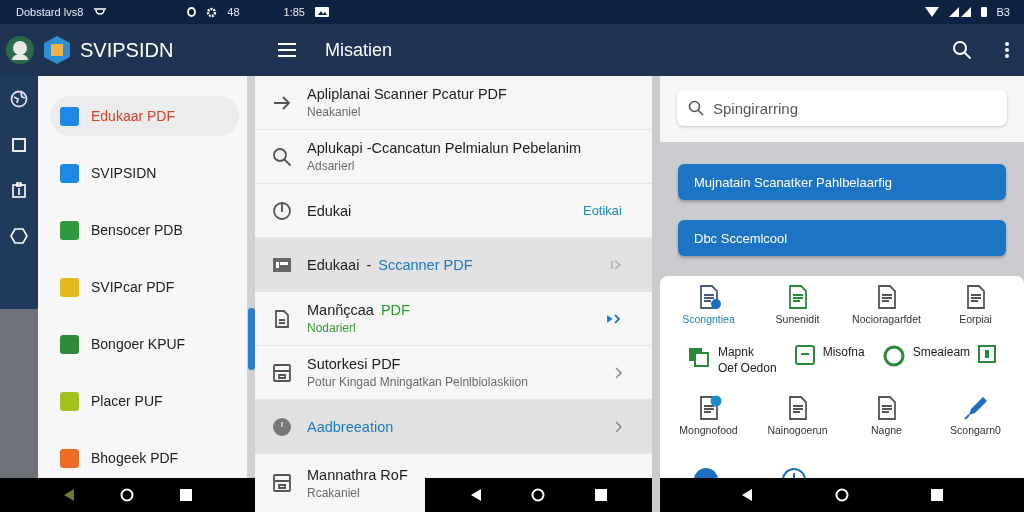  Describe the element at coordinates (354, 364) in the screenshot. I see `row-title: Sutorkesi PDF` at that location.